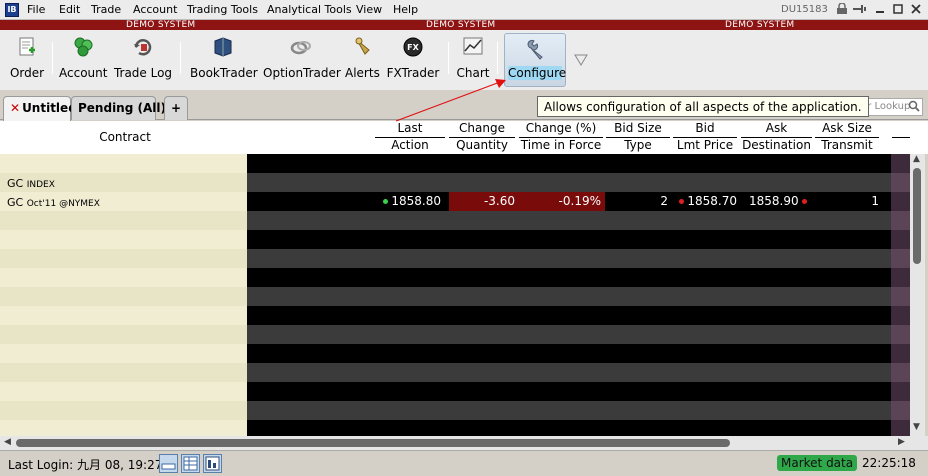  Describe the element at coordinates (681, 201) in the screenshot. I see `bid-dot-icon` at that location.